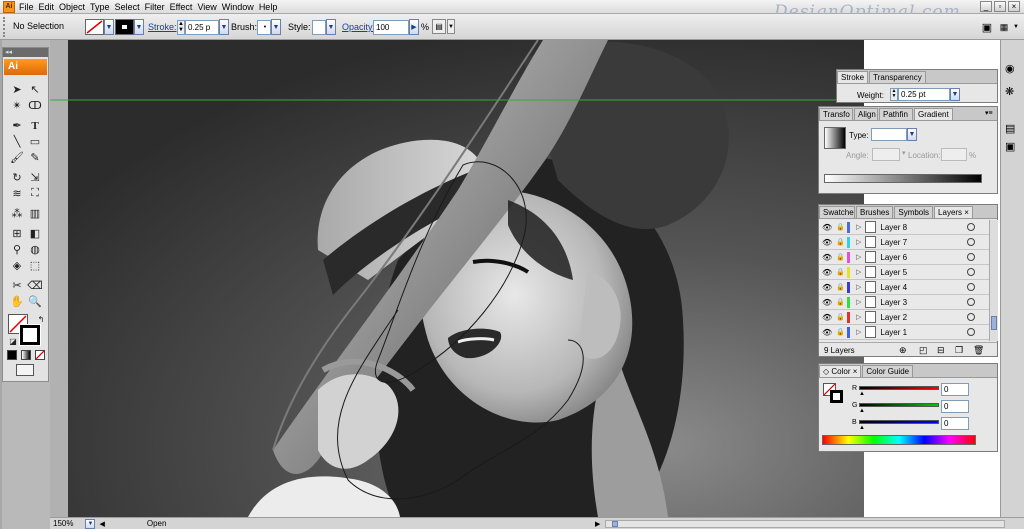  What do you see at coordinates (903, 350) in the screenshot?
I see `locate-object-icon: ⊕` at bounding box center [903, 350].